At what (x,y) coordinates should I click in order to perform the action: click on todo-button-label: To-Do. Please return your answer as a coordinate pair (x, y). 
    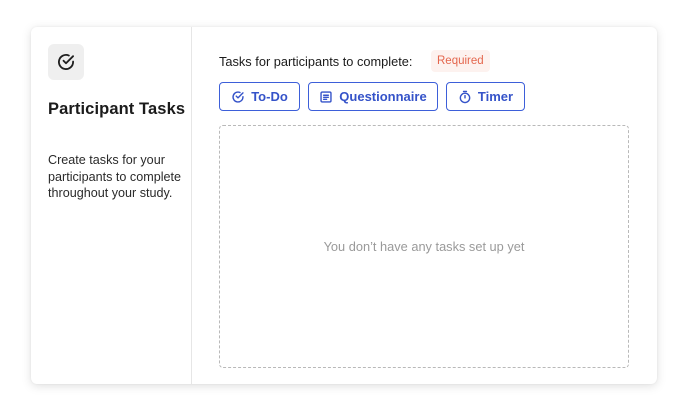
    Looking at the image, I should click on (269, 96).